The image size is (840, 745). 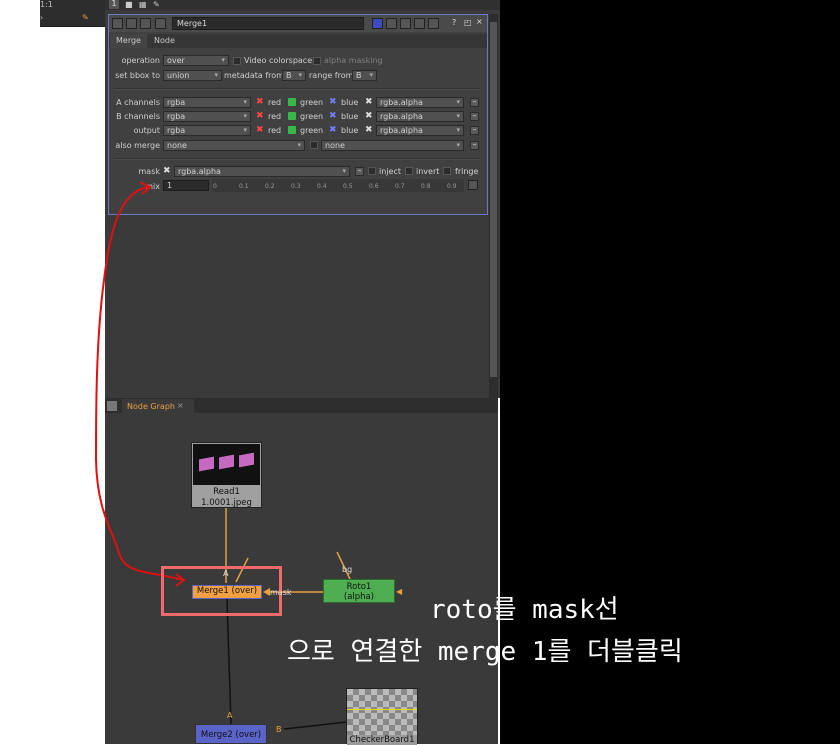 I want to click on roto1-node: Roto1 (alpha), so click(x=359, y=591).